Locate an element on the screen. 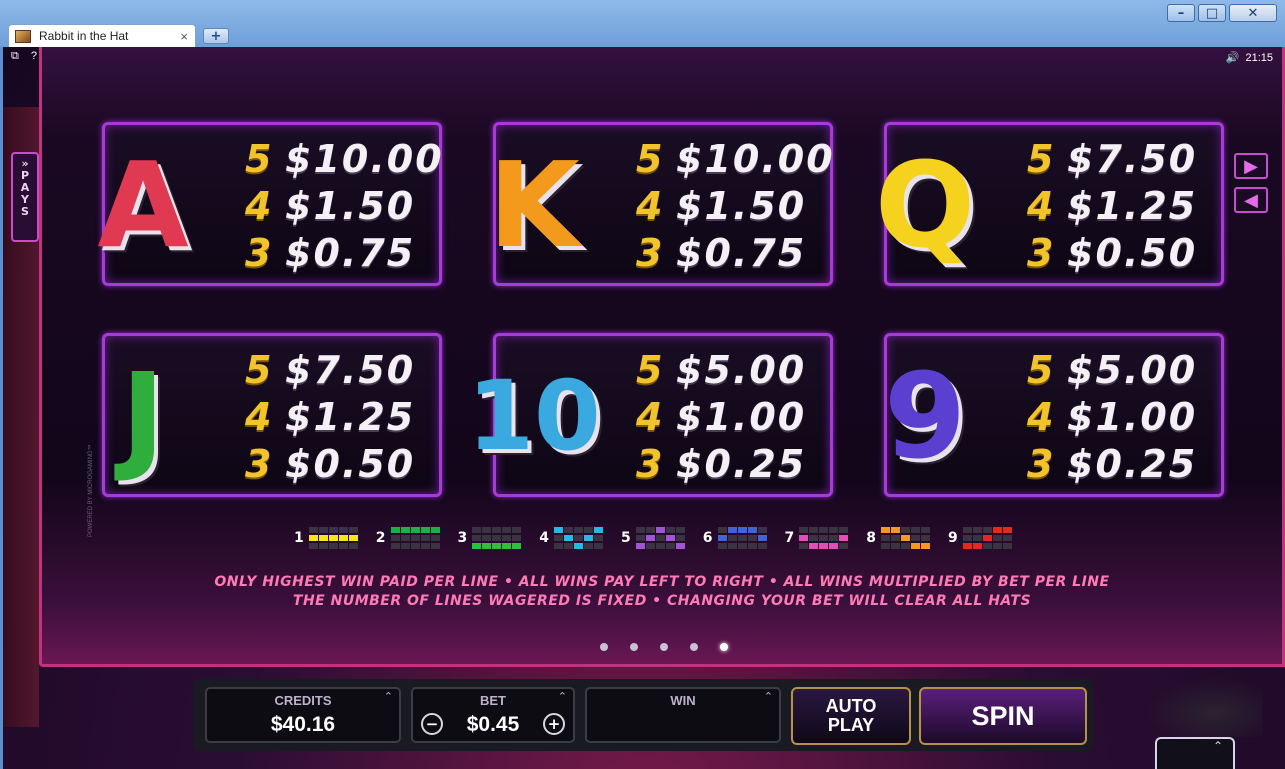  credits-label: CREDITS is located at coordinates (303, 700).